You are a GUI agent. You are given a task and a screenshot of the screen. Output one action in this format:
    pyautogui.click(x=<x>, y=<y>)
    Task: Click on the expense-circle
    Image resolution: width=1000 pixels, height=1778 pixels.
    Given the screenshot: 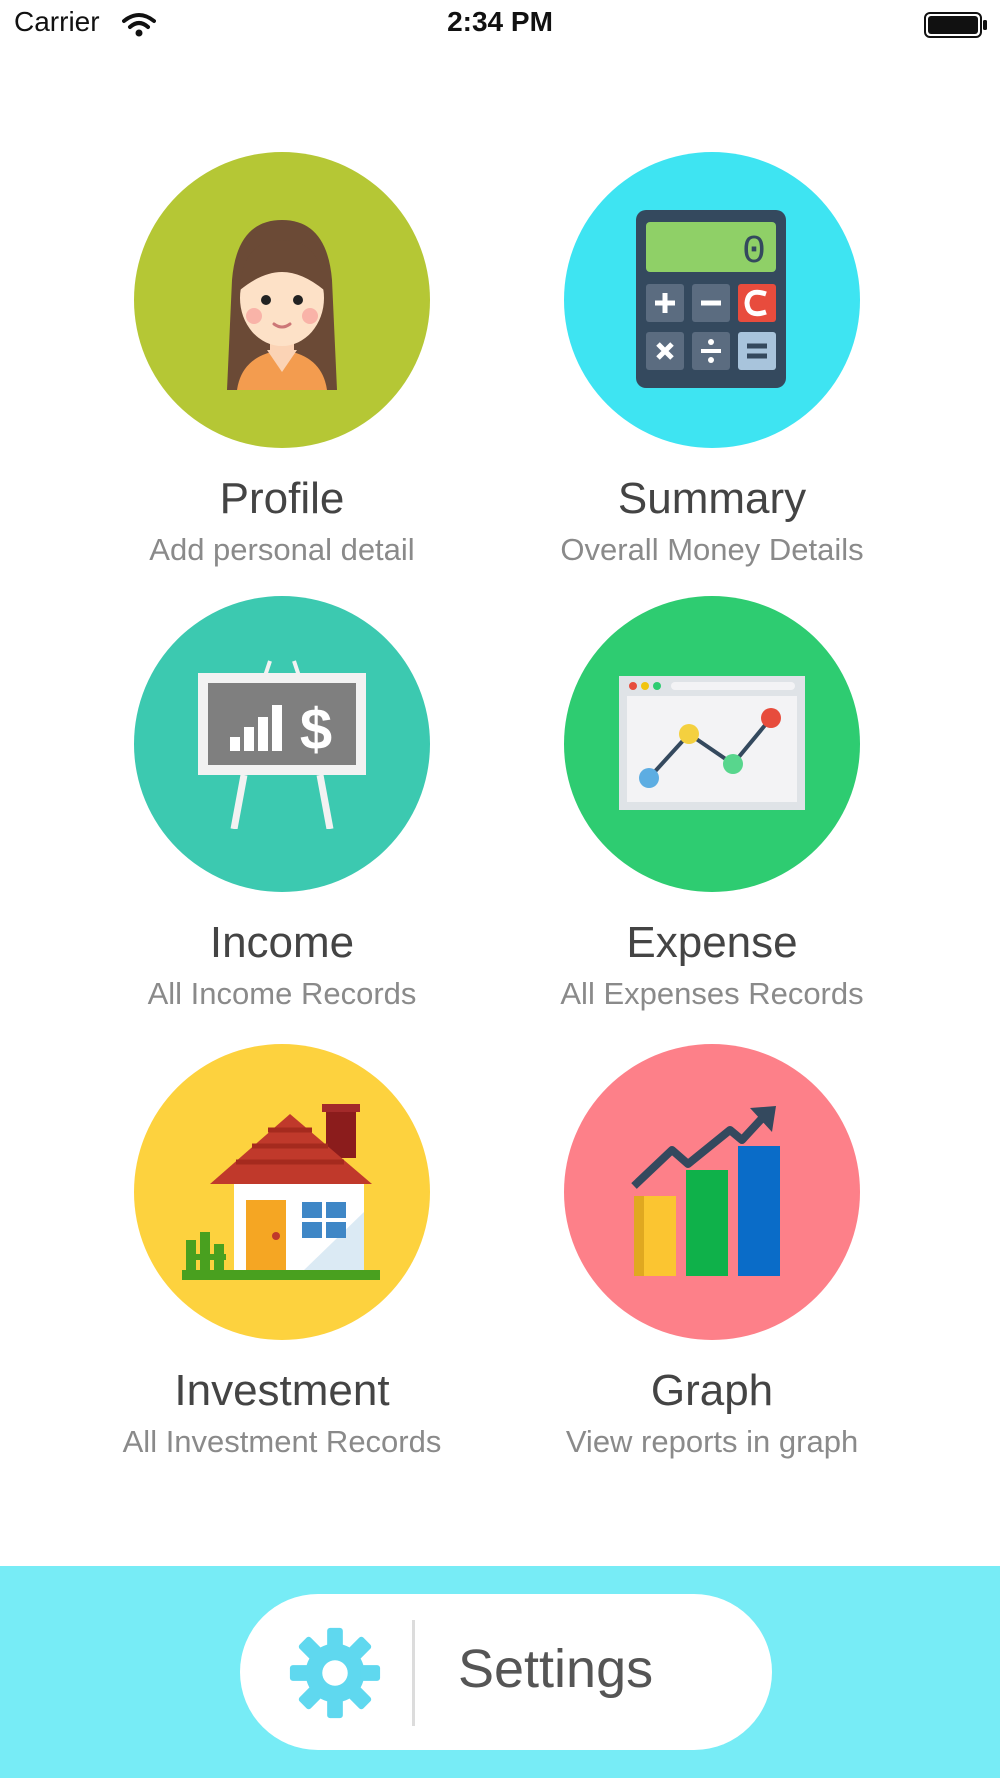 What is the action you would take?
    pyautogui.click(x=712, y=744)
    